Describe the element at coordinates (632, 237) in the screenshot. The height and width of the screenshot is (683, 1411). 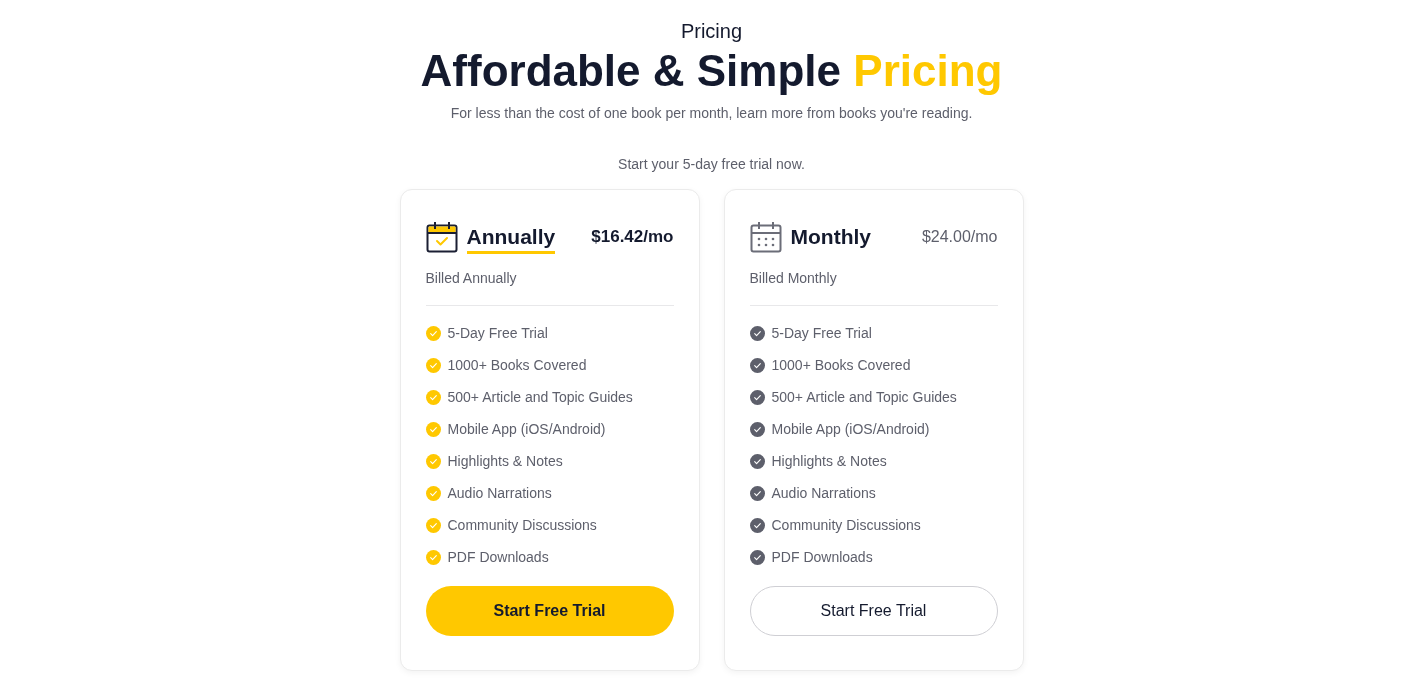
I see `plan-price: $16.42/mo` at that location.